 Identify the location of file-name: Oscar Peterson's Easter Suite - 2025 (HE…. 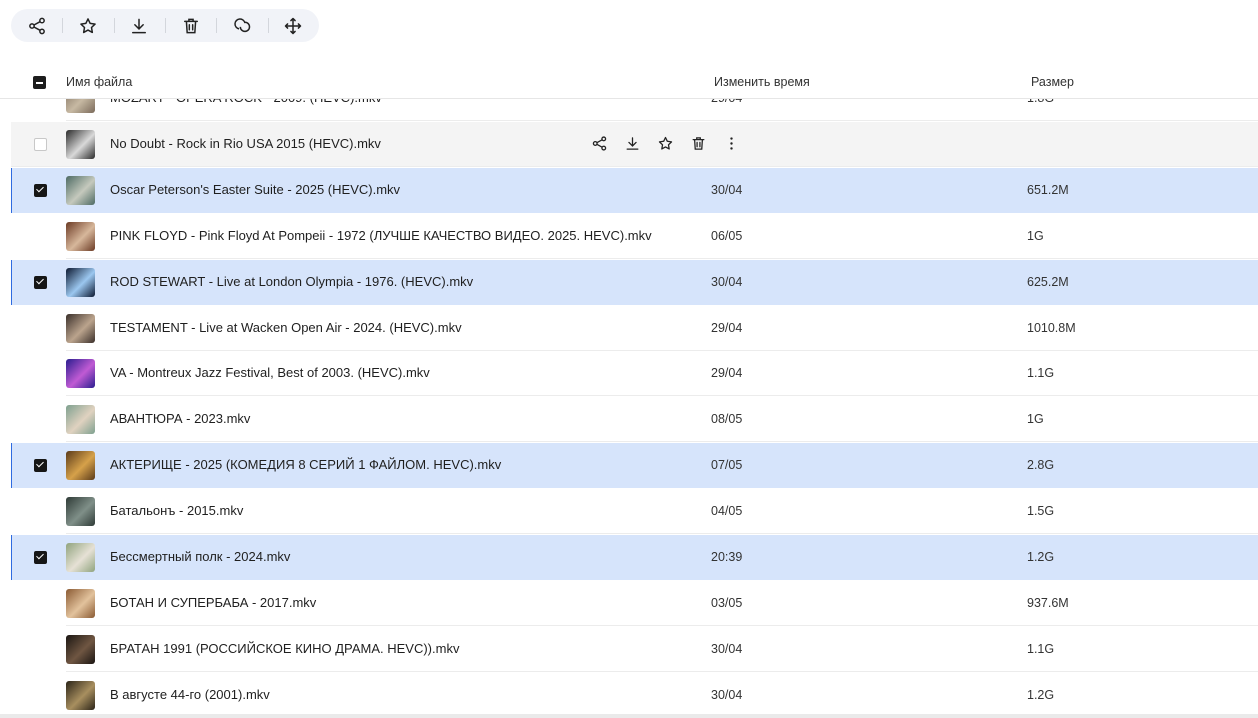
(255, 189).